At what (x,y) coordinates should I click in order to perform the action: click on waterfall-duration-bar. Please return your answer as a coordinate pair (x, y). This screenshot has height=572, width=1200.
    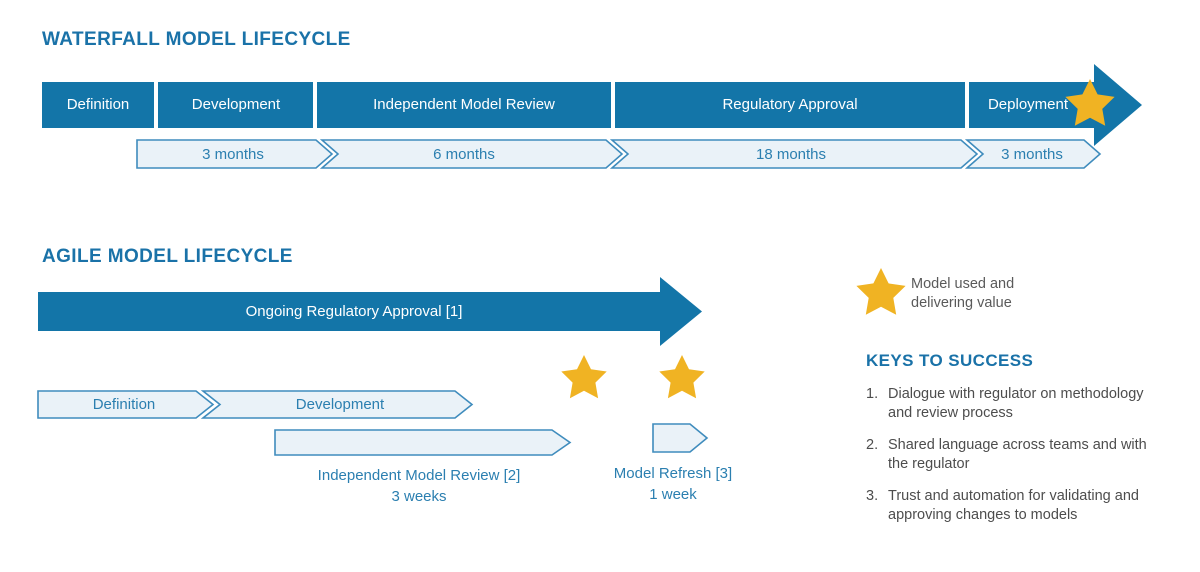
    Looking at the image, I should click on (619, 154).